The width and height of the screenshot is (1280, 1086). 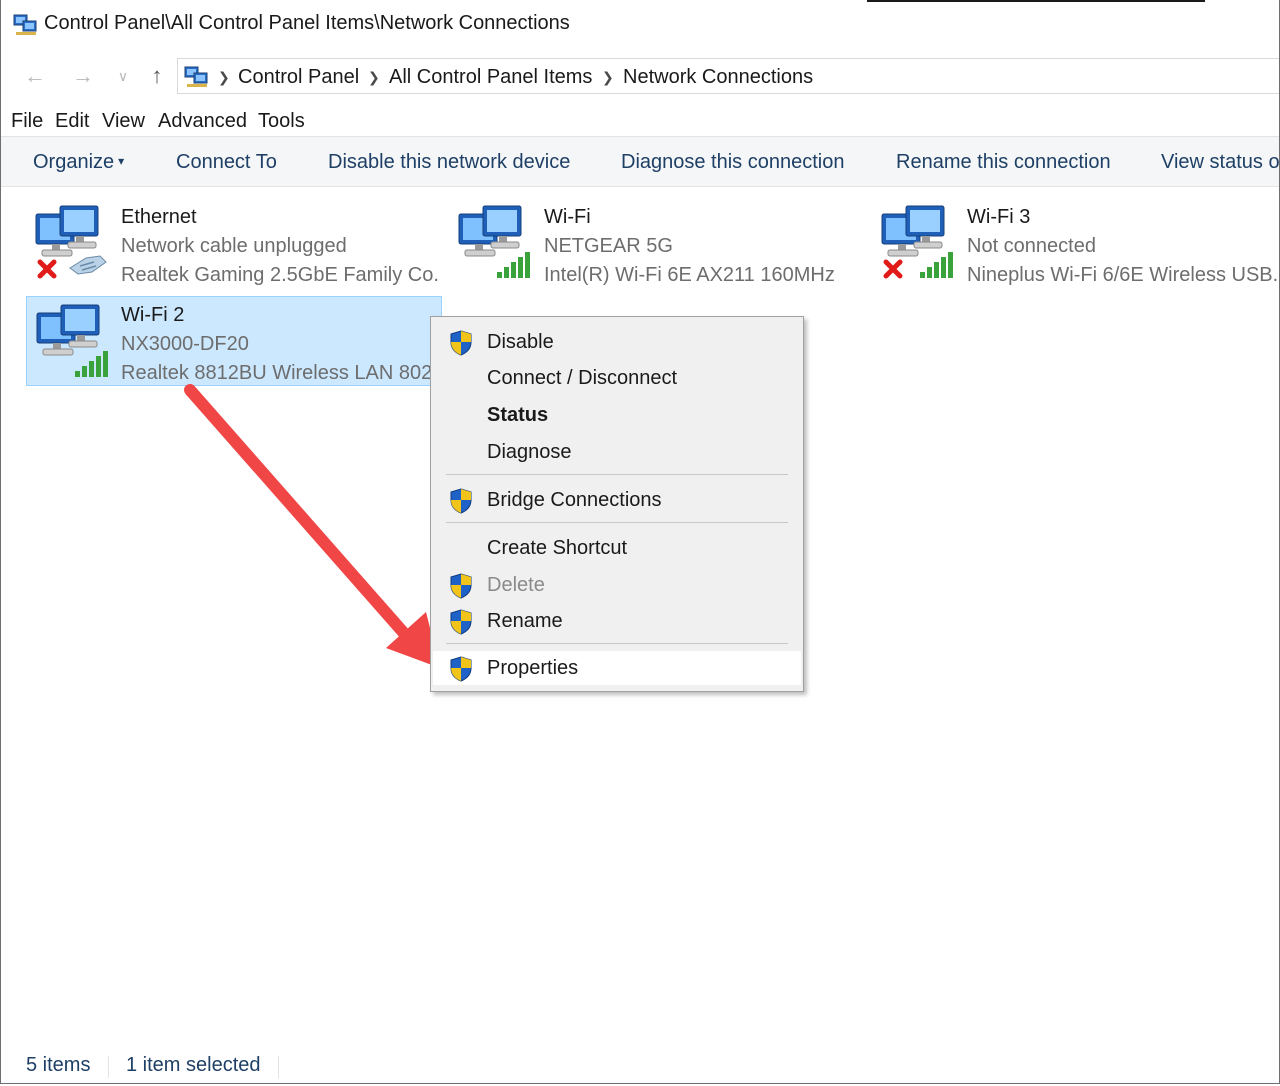 I want to click on connection-name: Wi-Fi 2, so click(x=153, y=315).